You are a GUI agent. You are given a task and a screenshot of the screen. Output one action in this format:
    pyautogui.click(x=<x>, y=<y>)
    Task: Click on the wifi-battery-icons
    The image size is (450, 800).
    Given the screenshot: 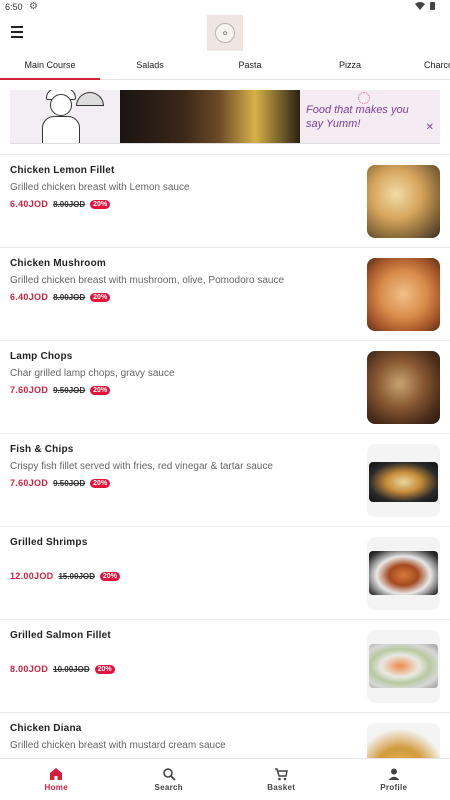 What is the action you would take?
    pyautogui.click(x=426, y=7)
    